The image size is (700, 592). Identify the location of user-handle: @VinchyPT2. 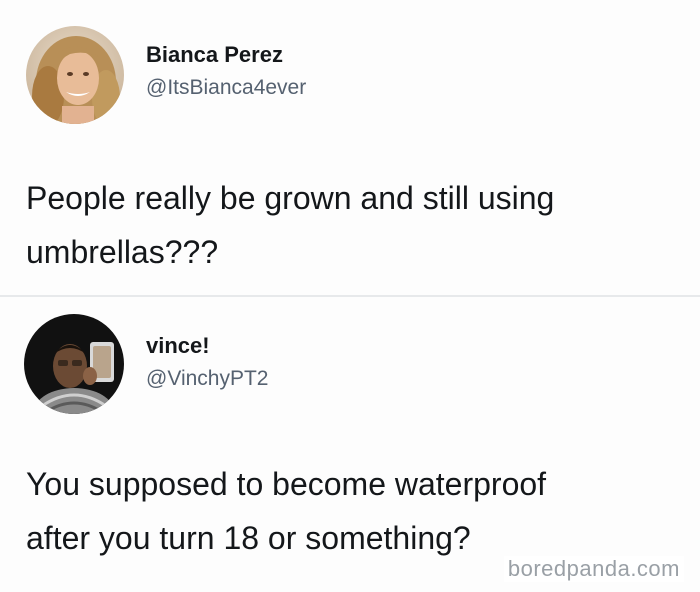
(207, 379).